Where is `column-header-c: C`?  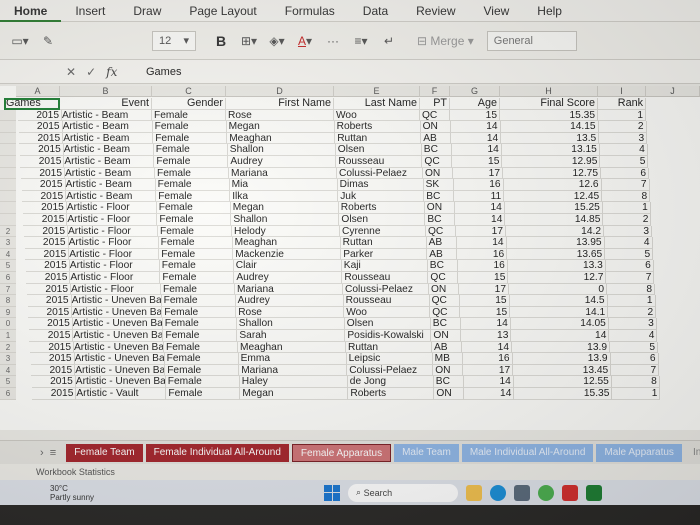 column-header-c: C is located at coordinates (189, 91).